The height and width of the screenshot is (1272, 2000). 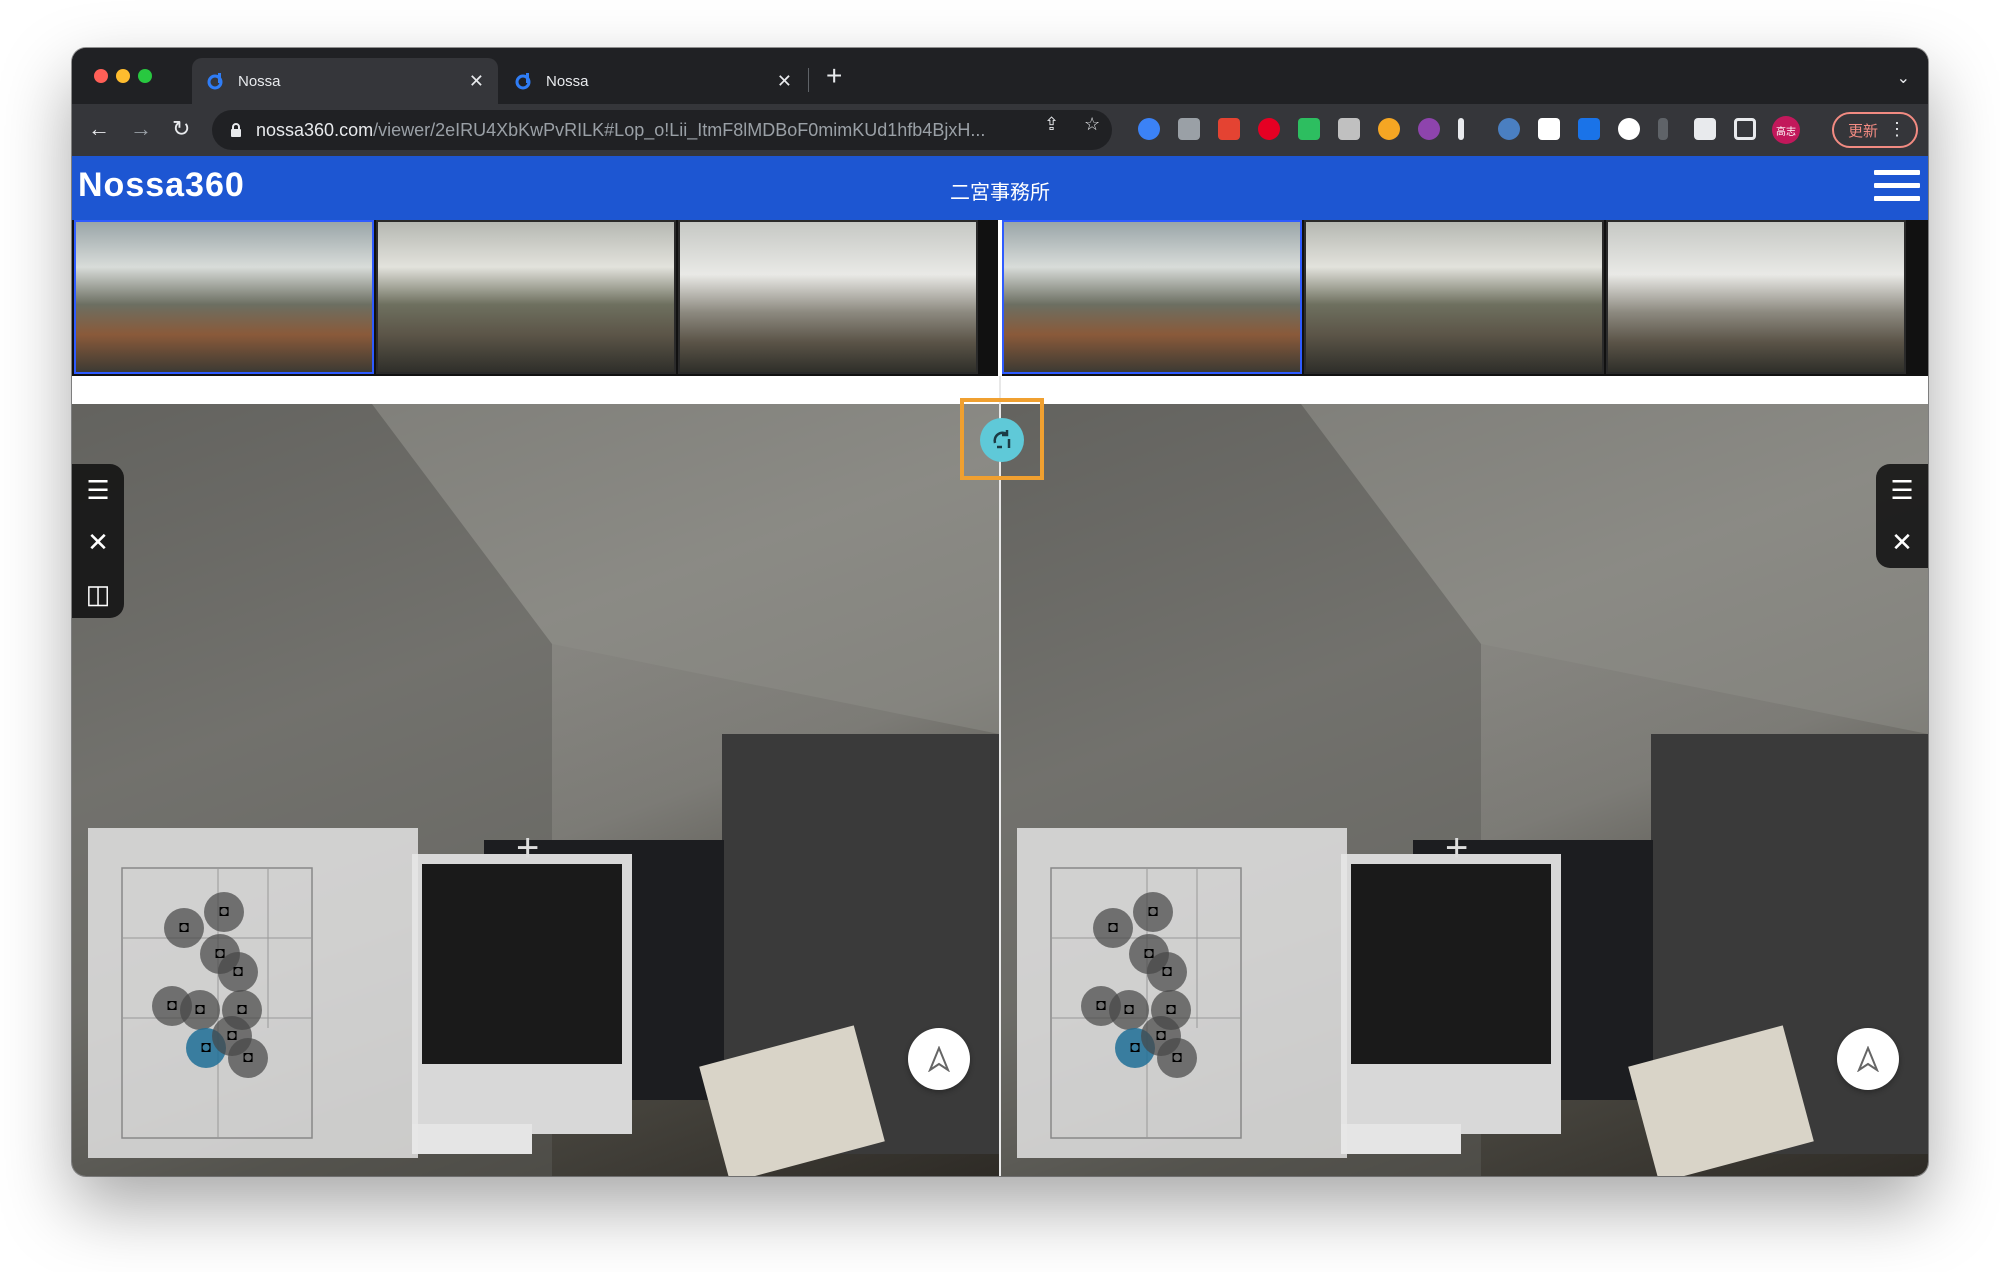 What do you see at coordinates (315, 129) in the screenshot?
I see `url-host: nossa360.com` at bounding box center [315, 129].